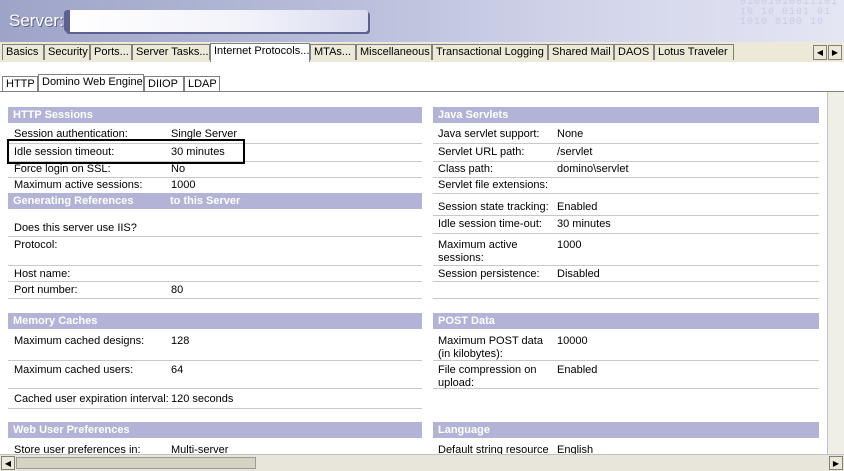  Describe the element at coordinates (487, 376) in the screenshot. I see `label-file-compression-upload: File compression on upload:` at that location.